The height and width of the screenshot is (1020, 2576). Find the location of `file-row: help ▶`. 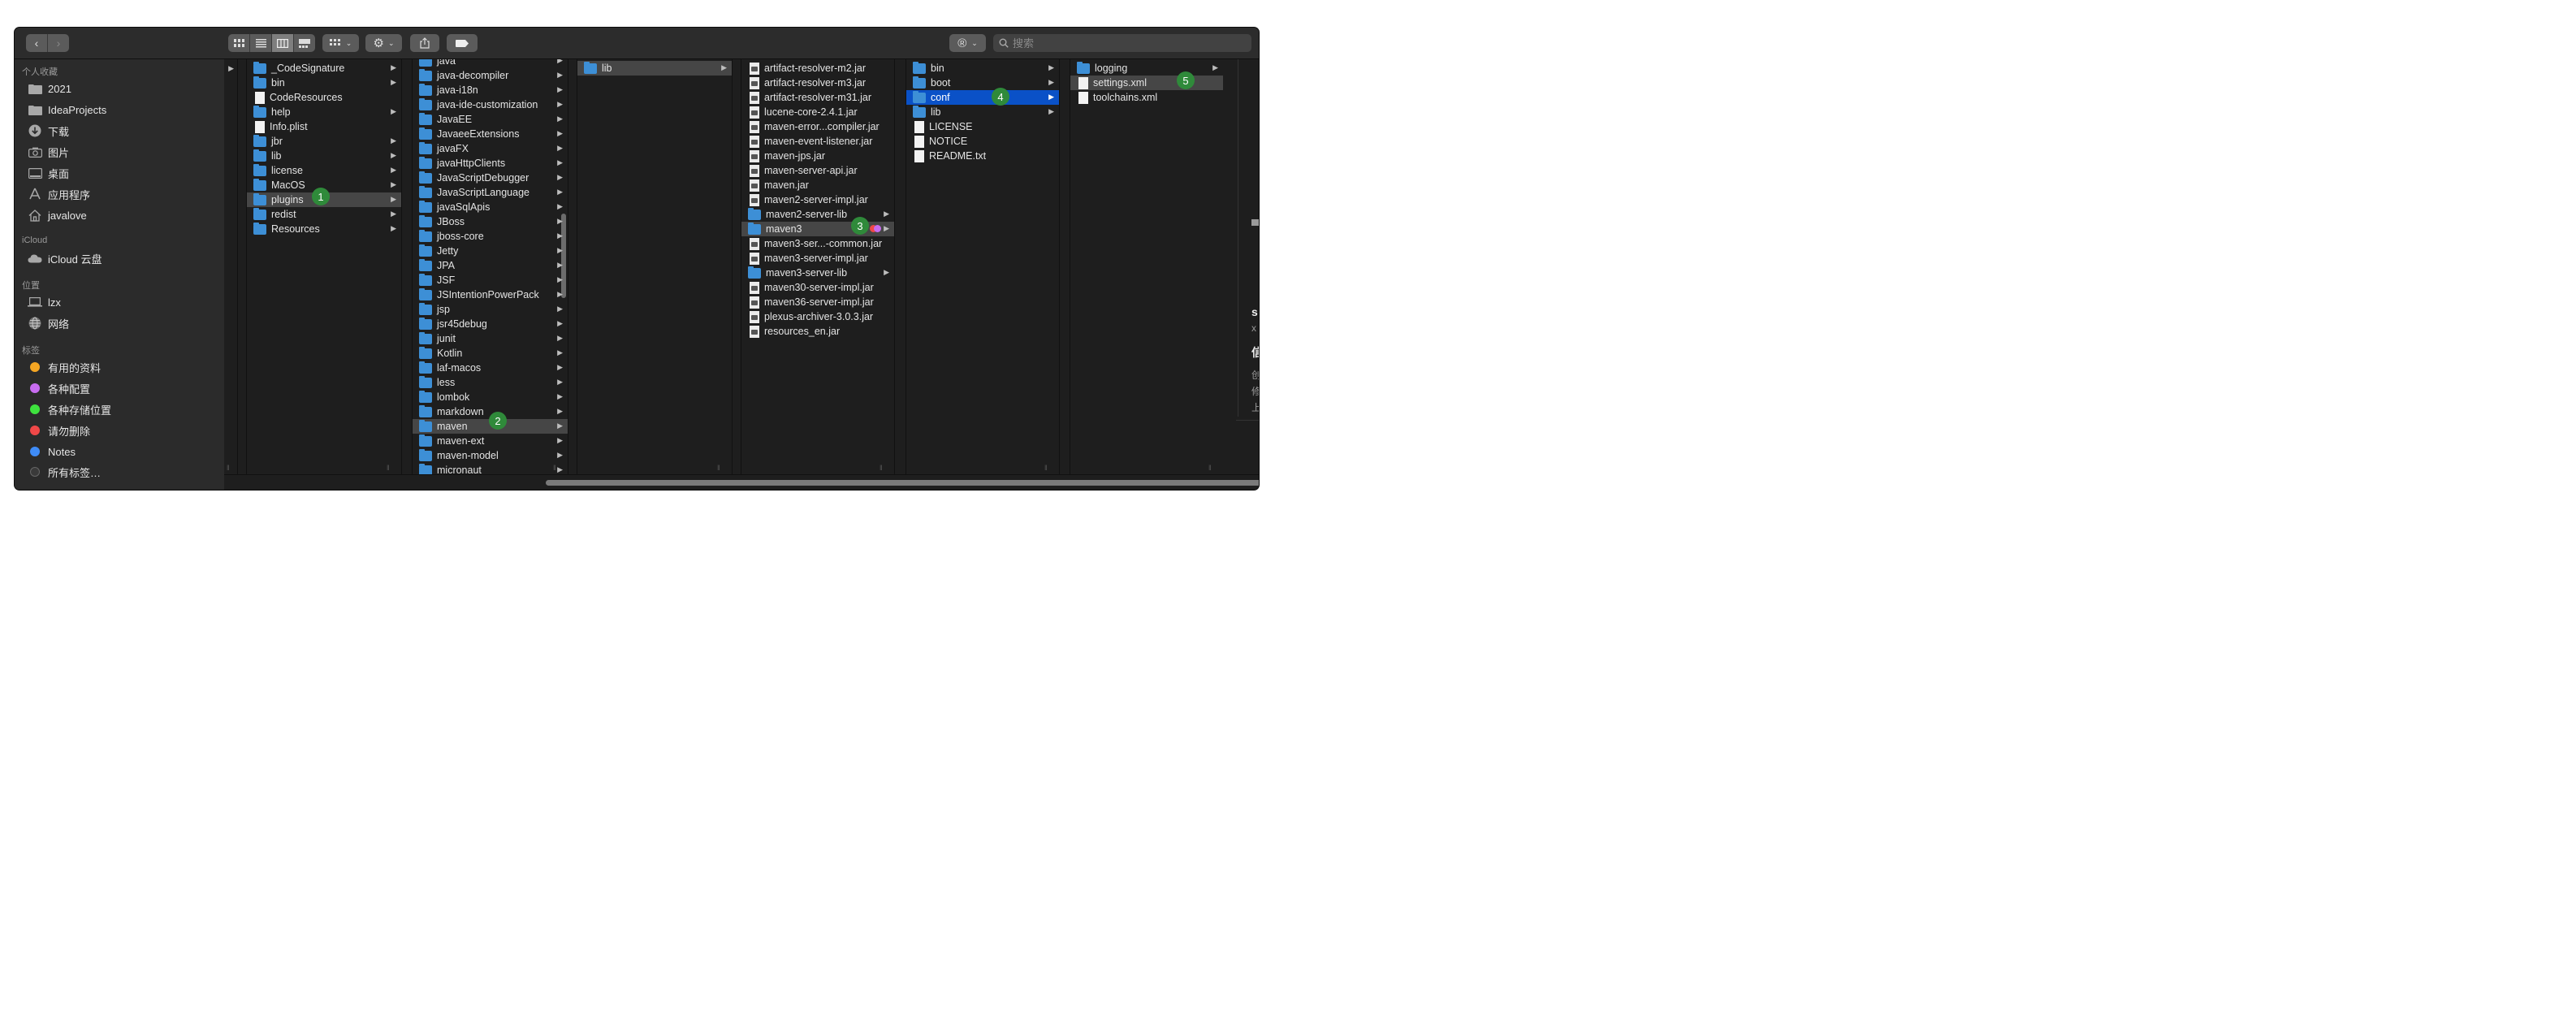

file-row: help ▶ is located at coordinates (324, 112).